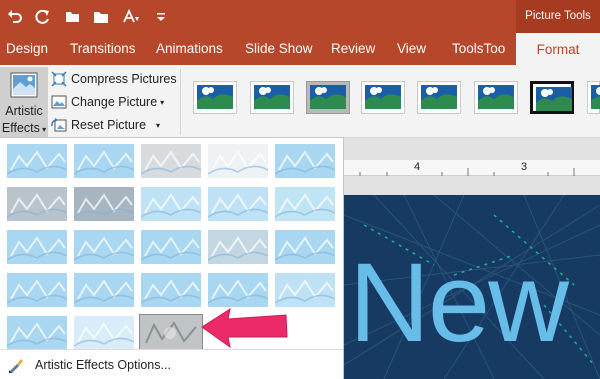  Describe the element at coordinates (180, 102) in the screenshot. I see `ribbon-divider` at that location.